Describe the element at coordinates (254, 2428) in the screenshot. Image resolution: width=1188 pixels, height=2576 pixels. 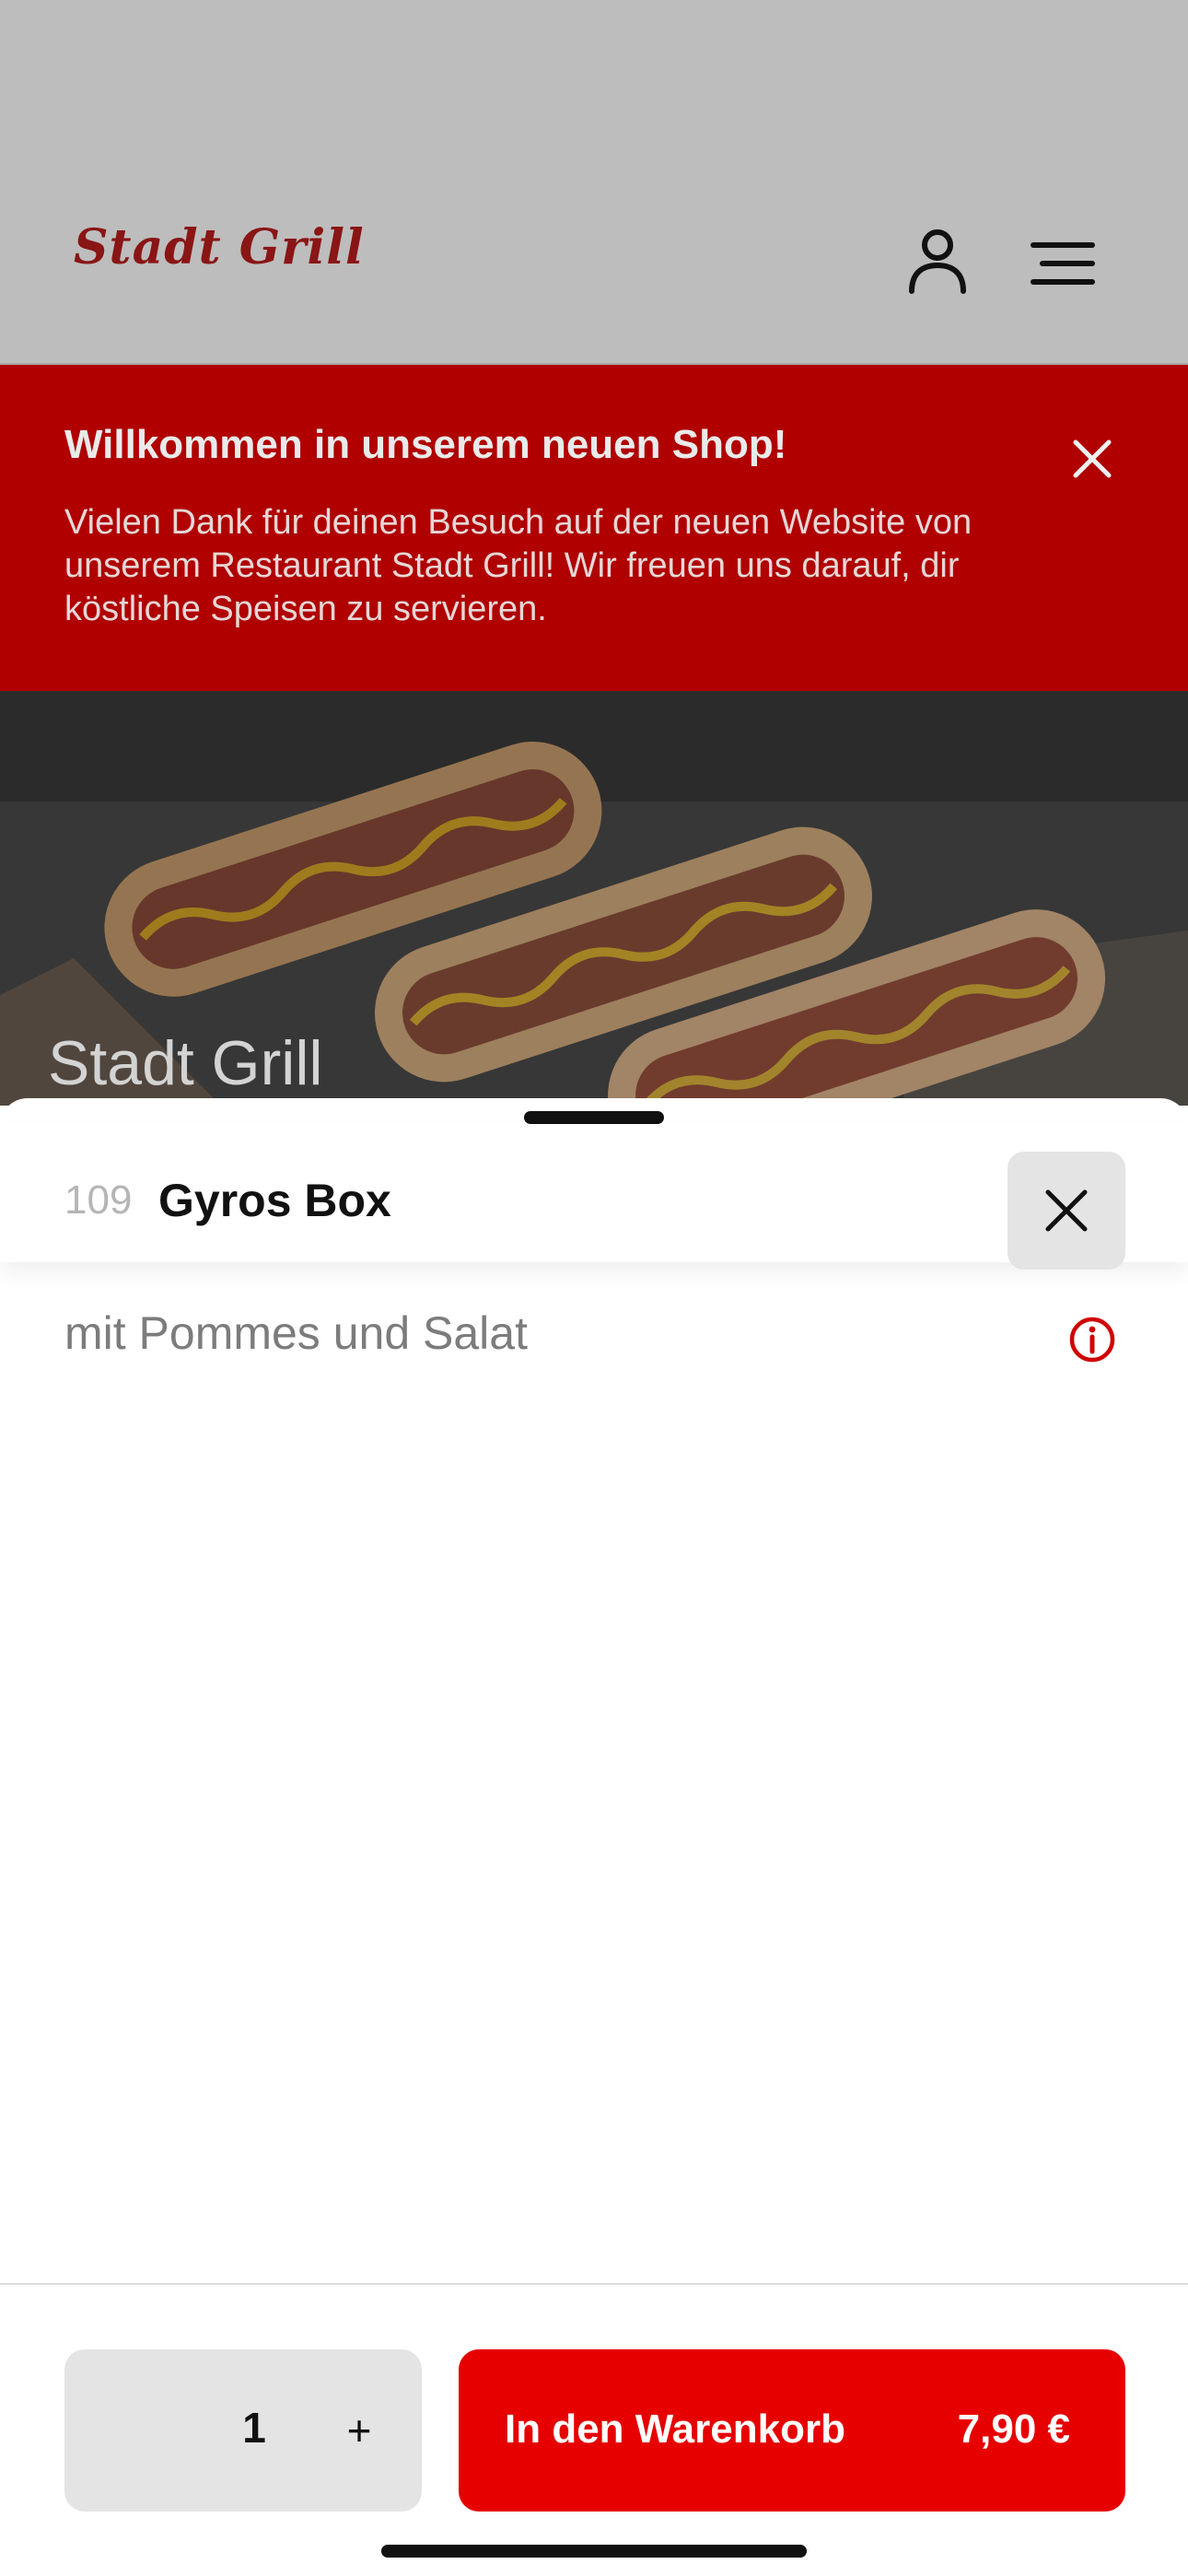
I see `quantity-value: 1` at that location.